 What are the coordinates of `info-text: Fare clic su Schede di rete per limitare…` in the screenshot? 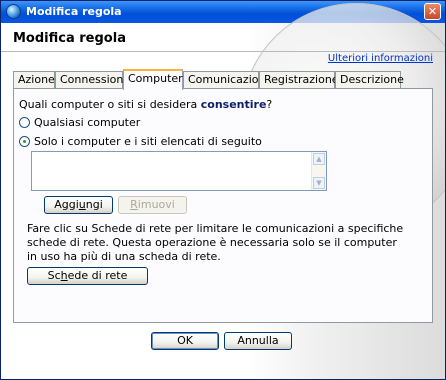 It's located at (215, 242).